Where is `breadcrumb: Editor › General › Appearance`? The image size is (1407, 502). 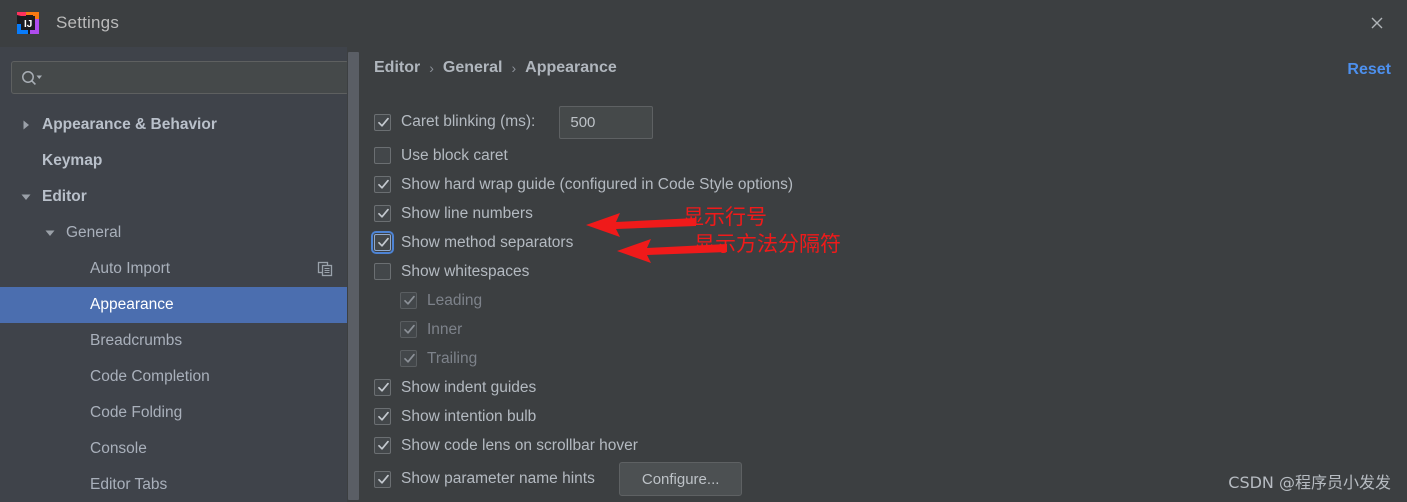
breadcrumb: Editor › General › Appearance is located at coordinates (495, 68).